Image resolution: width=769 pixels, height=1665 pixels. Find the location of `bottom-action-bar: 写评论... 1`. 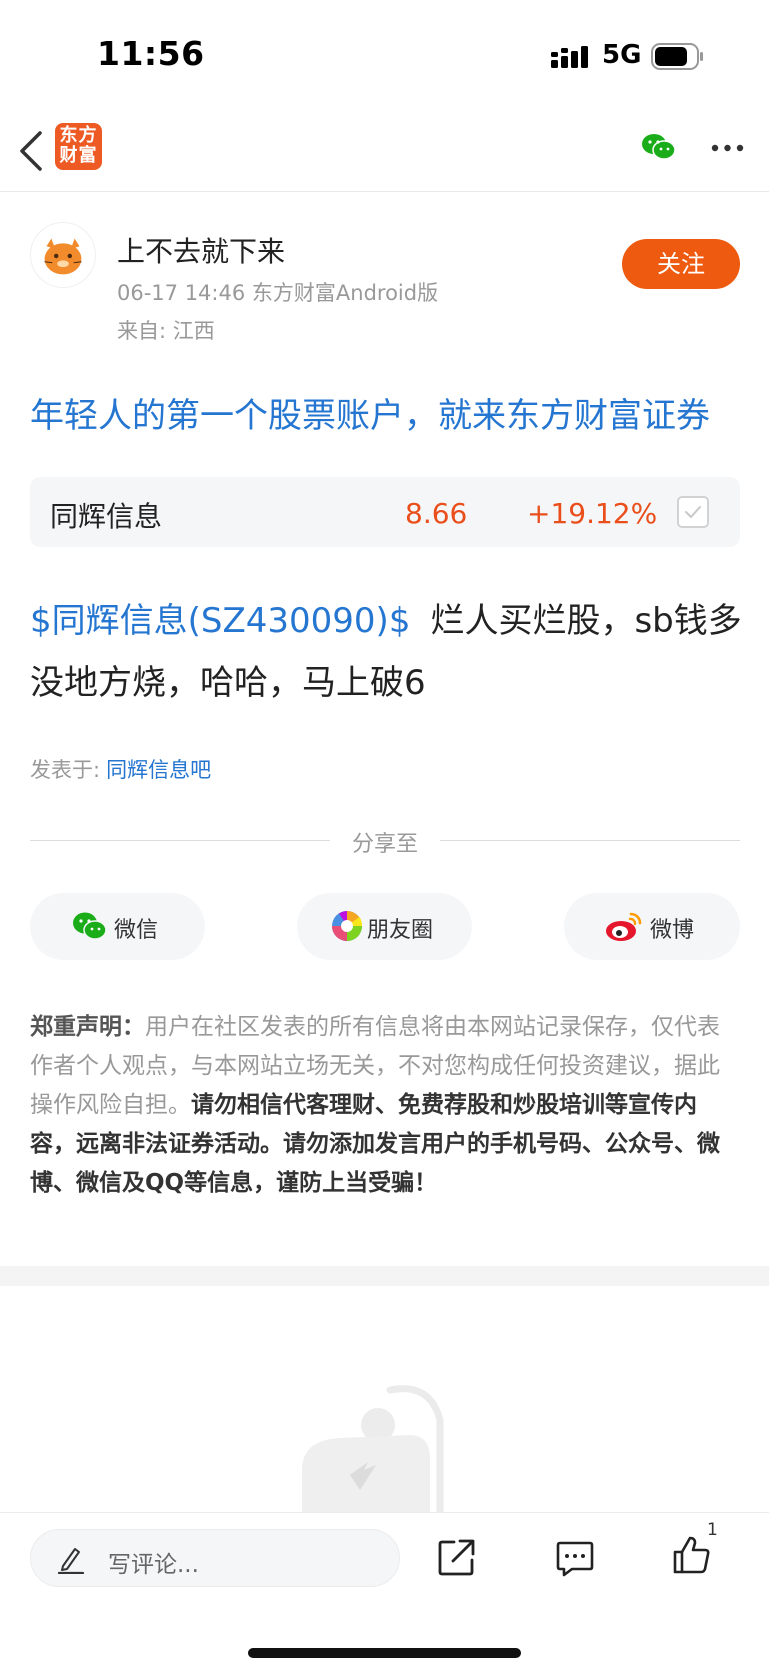

bottom-action-bar: 写评论... 1 is located at coordinates (384, 1588).